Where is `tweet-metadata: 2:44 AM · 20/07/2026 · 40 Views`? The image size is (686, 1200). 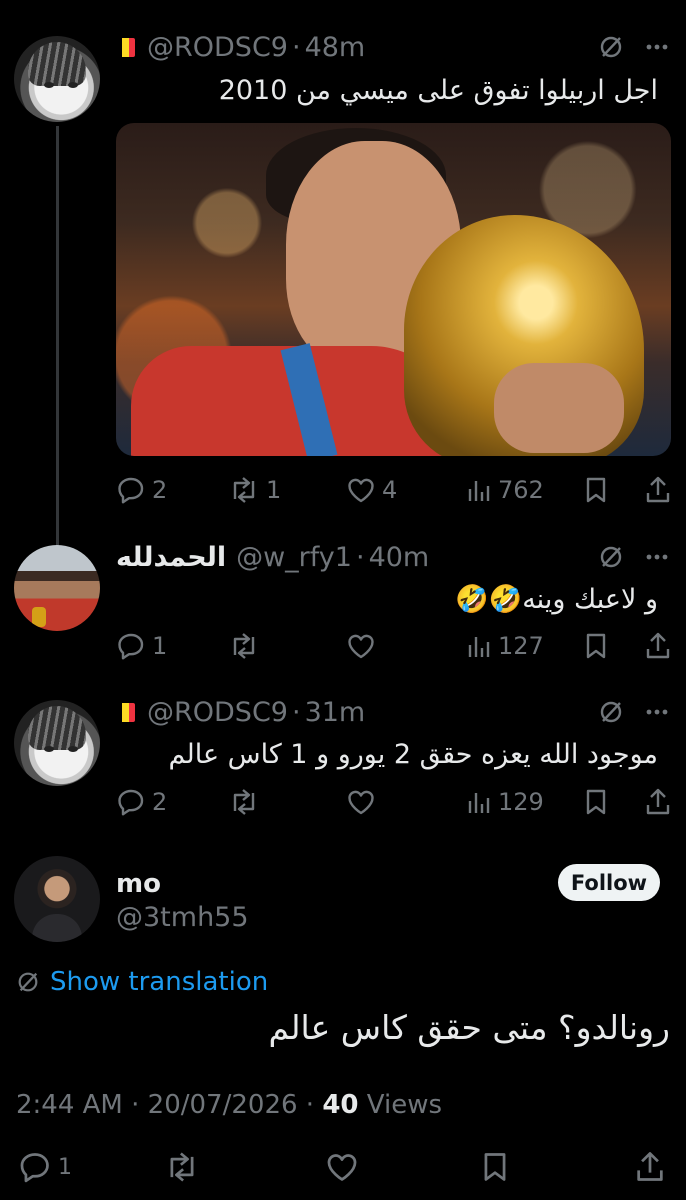
tweet-metadata: 2:44 AM · 20/07/2026 · 40 Views is located at coordinates (229, 1105).